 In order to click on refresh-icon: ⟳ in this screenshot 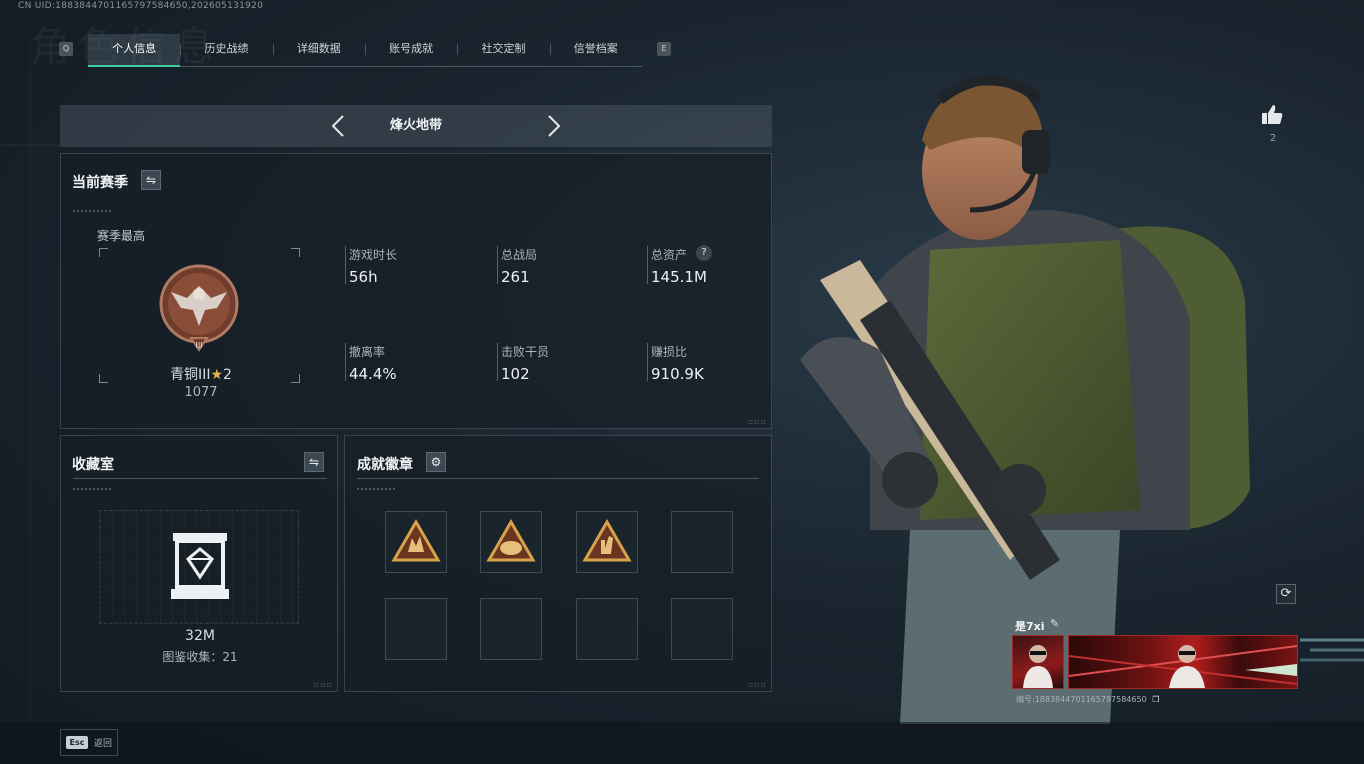, I will do `click(1286, 593)`.